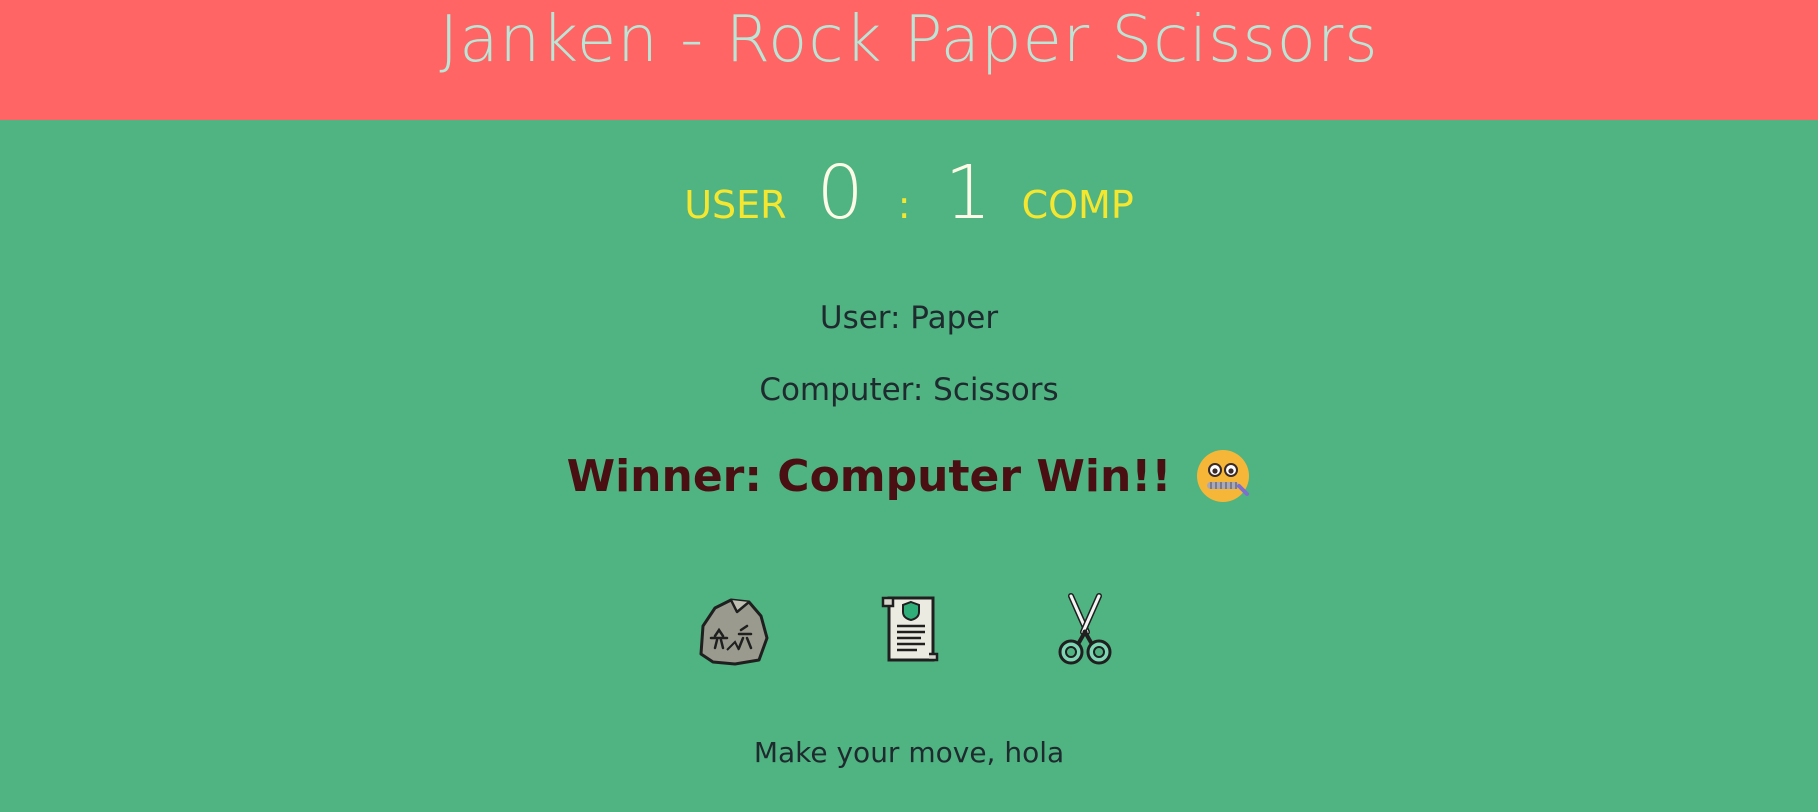 The image size is (1818, 812). I want to click on choice-buttons, so click(909, 630).